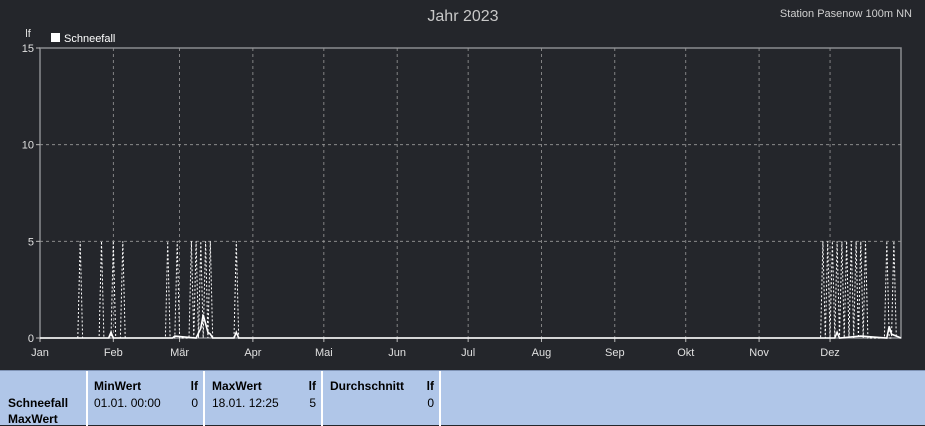 This screenshot has height=426, width=925. Describe the element at coordinates (542, 353) in the screenshot. I see `x-tick-label: Aug` at that location.